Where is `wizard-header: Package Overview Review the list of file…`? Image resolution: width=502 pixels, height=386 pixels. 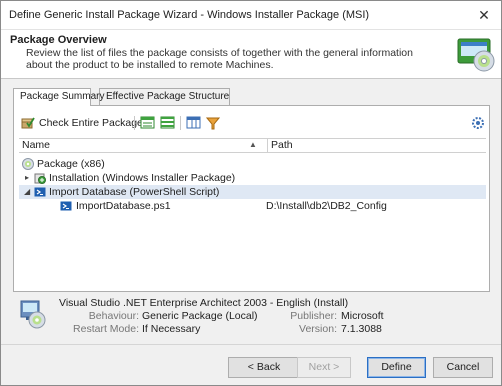 wizard-header: Package Overview Review the list of file… is located at coordinates (251, 54).